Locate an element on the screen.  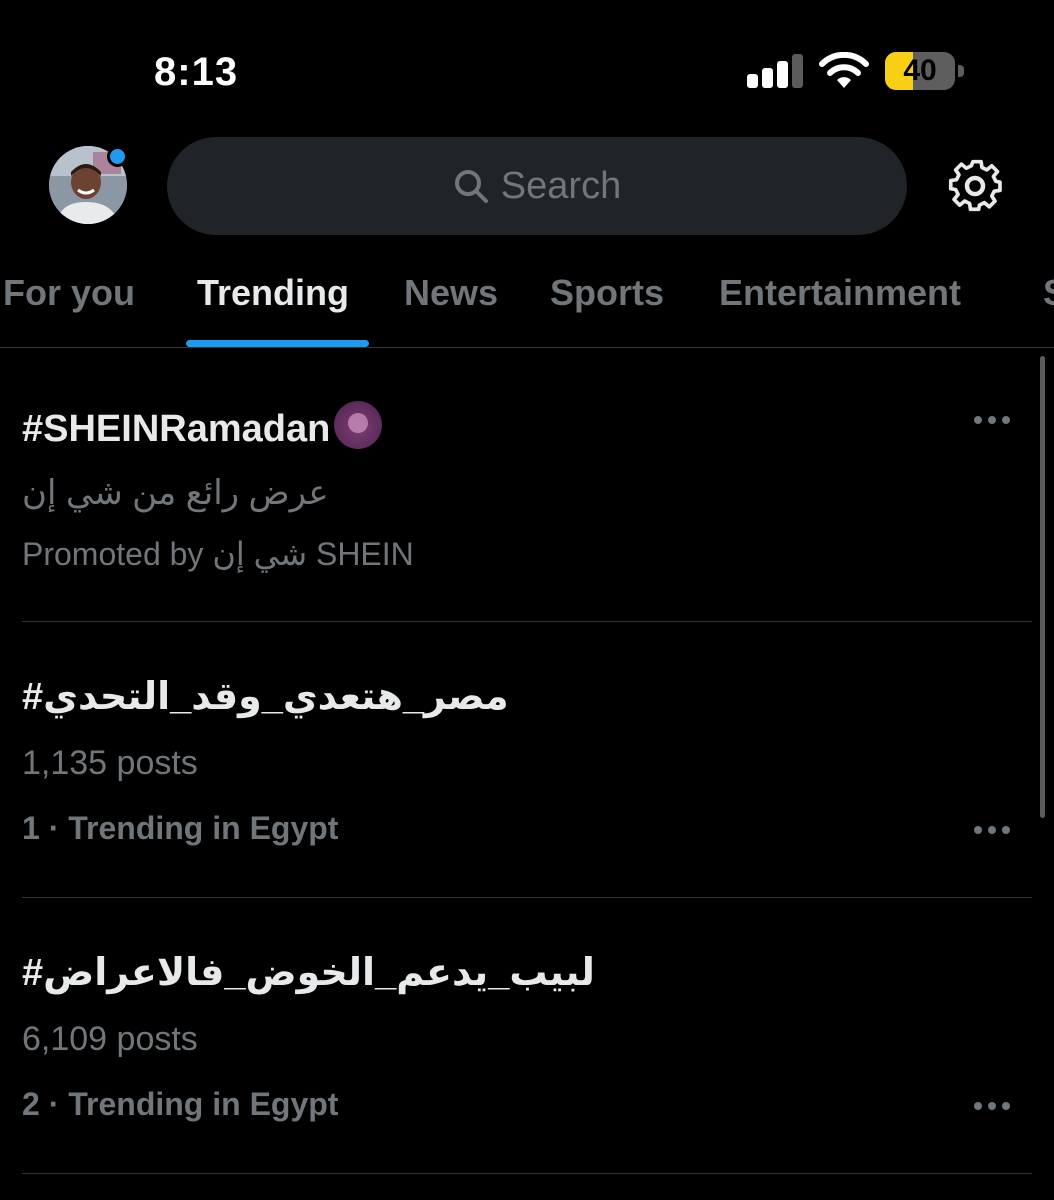
trend-description: عرض رائع من شي إن is located at coordinates (175, 493).